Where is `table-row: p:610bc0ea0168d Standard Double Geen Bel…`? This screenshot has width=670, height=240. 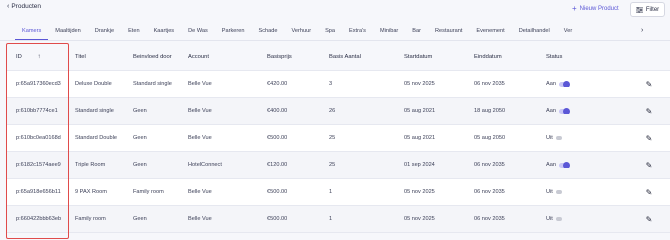
table-row: p:610bc0ea0168d Standard Double Geen Bel… is located at coordinates (338, 138).